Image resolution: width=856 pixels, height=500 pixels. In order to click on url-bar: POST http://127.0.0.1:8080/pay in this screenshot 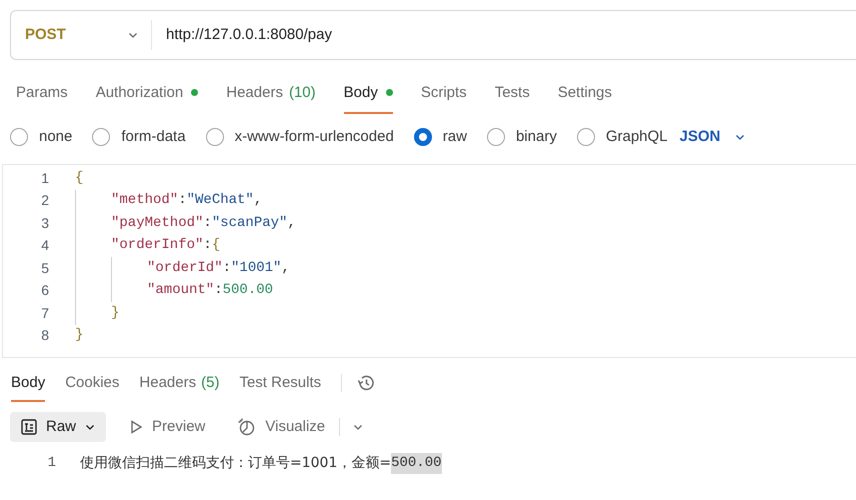, I will do `click(433, 35)`.